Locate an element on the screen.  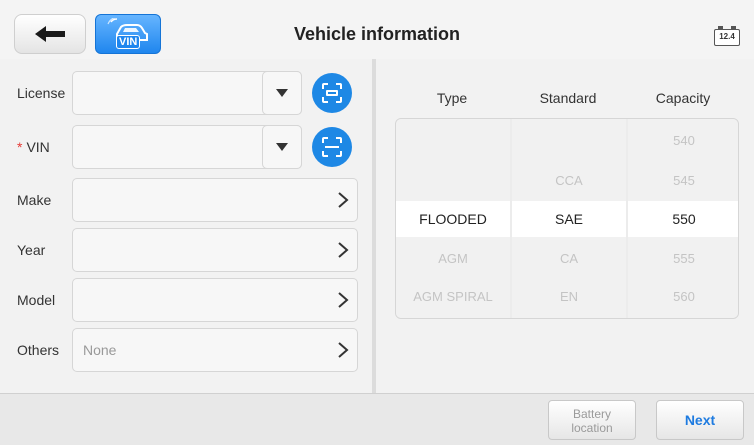
capacity-picker-column: 540 545 550 555 560 is located at coordinates (683, 218).